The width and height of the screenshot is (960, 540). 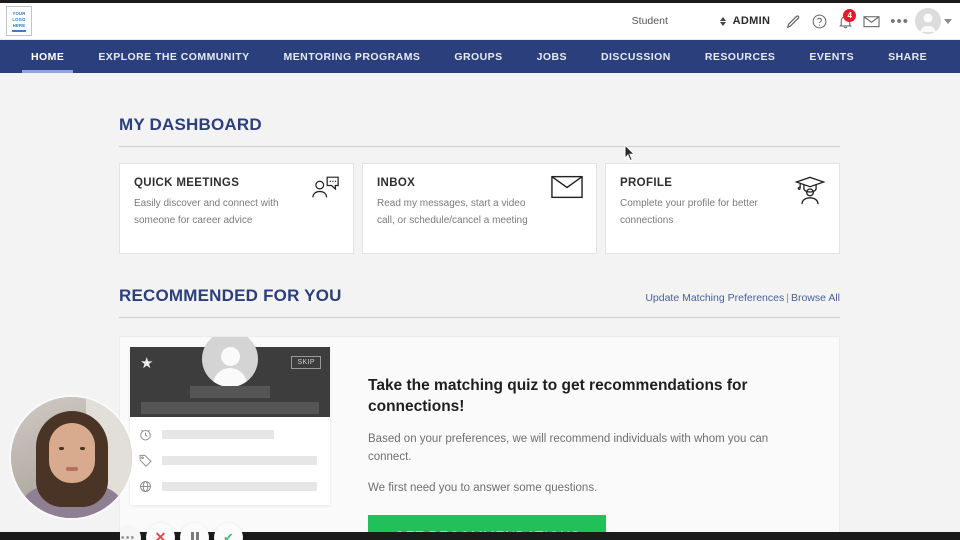 I want to click on nav-item-resources: RESOURCES, so click(x=740, y=56).